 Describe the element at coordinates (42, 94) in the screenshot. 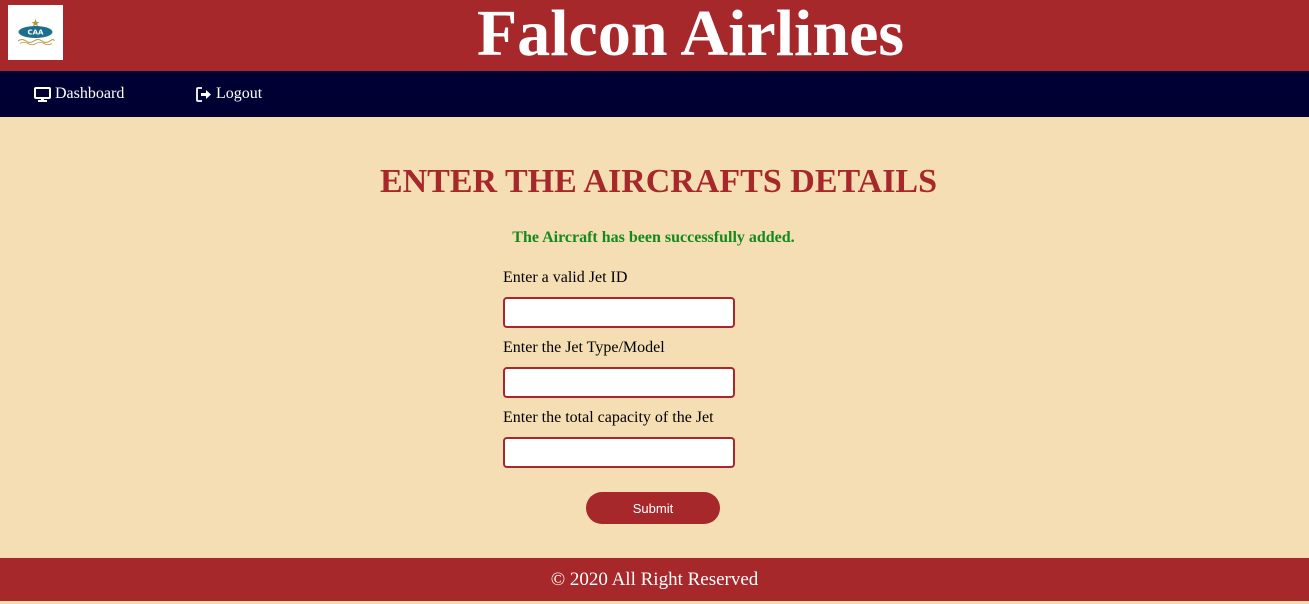

I see `monitor-icon` at that location.